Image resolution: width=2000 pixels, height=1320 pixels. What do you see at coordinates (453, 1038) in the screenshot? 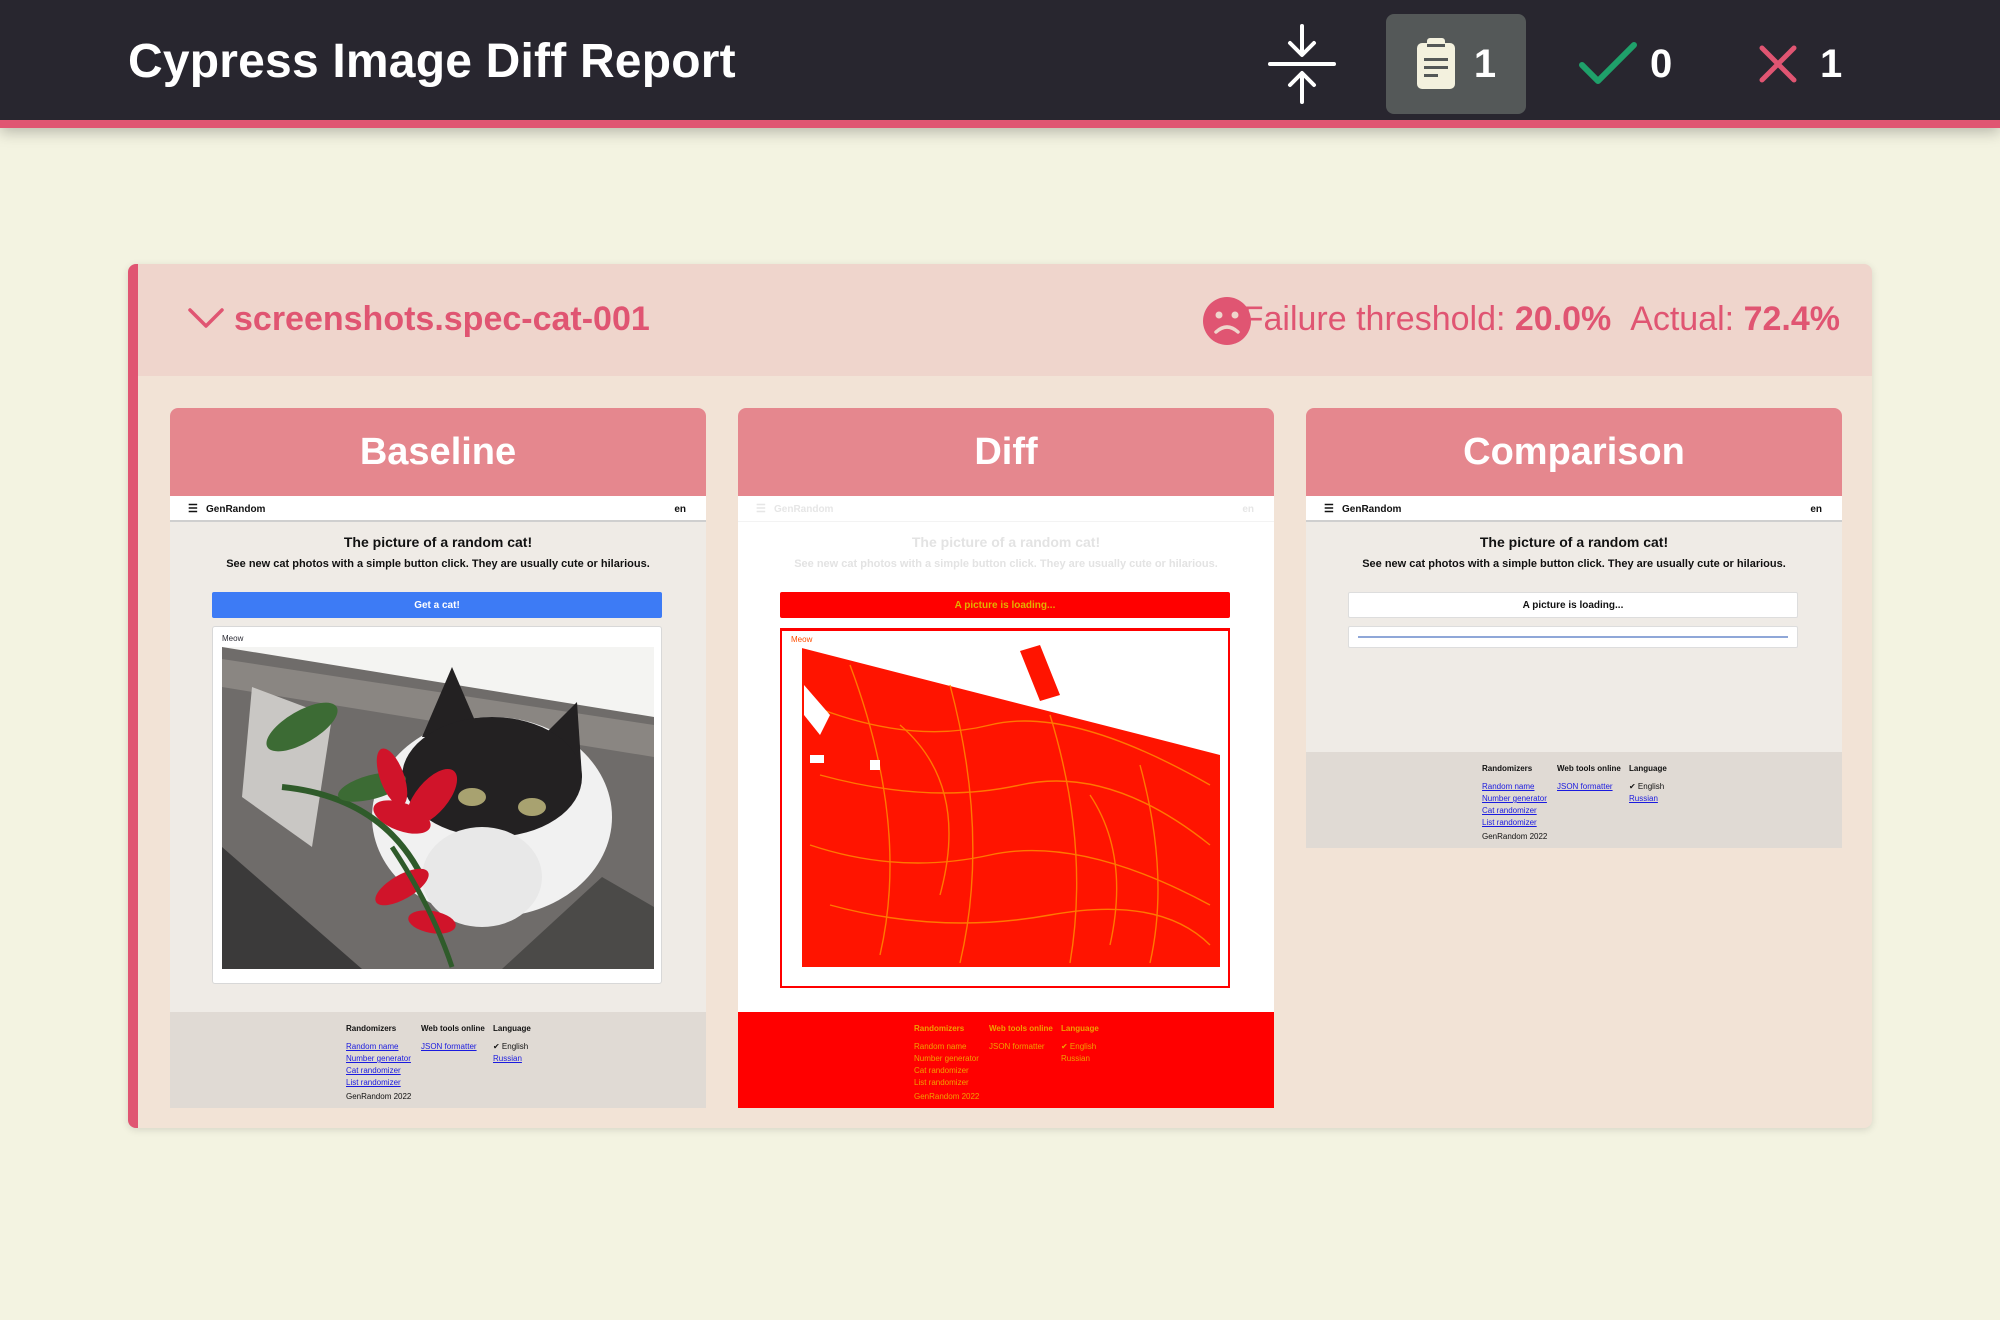
I see `footer-col-webtools: Web tools online JSON formatter` at bounding box center [453, 1038].